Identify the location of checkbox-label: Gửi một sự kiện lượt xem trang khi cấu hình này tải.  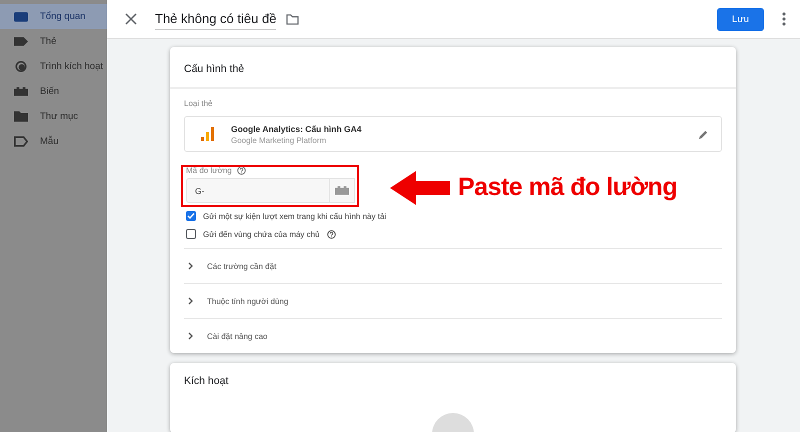
(294, 216).